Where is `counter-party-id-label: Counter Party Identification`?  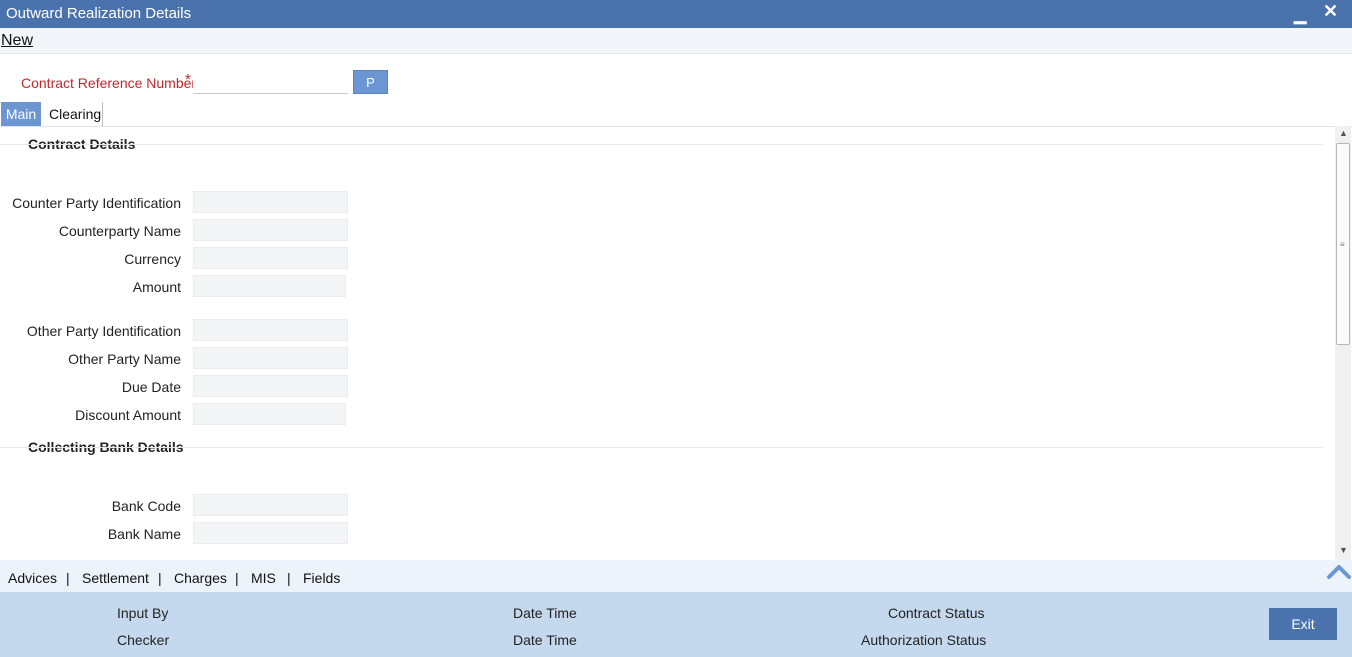 counter-party-id-label: Counter Party Identification is located at coordinates (96, 203).